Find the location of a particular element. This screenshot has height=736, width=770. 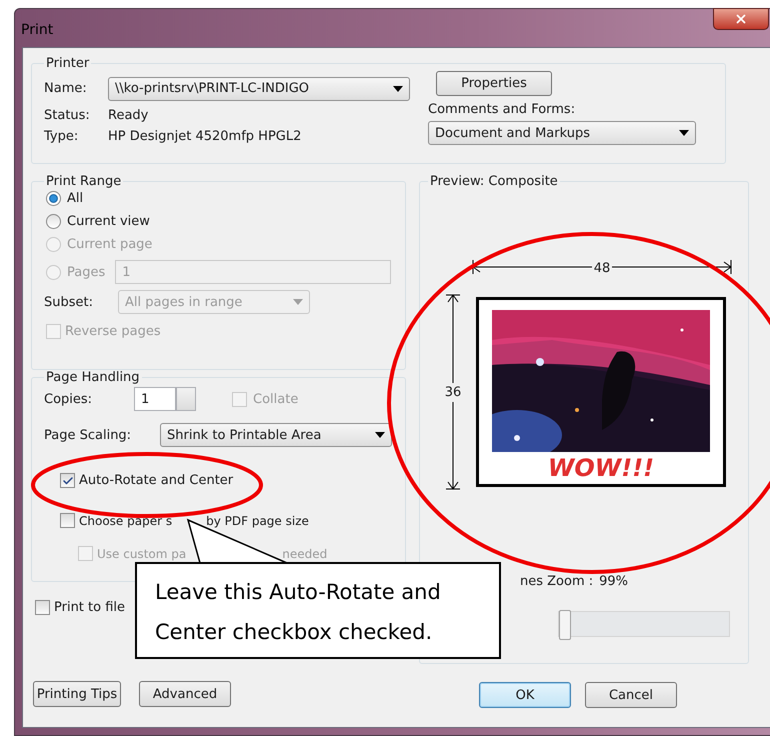

option-label: by PDF page size is located at coordinates (257, 521).